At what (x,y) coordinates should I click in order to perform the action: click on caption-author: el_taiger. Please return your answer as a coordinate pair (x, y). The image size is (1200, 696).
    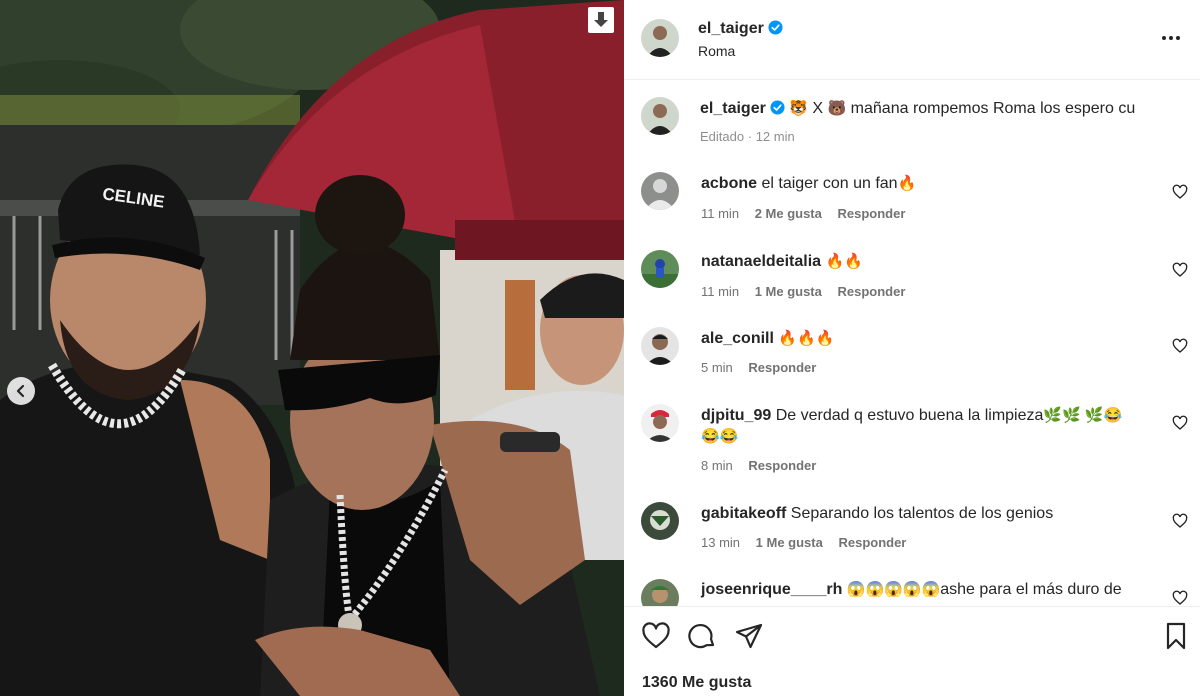
    Looking at the image, I should click on (733, 108).